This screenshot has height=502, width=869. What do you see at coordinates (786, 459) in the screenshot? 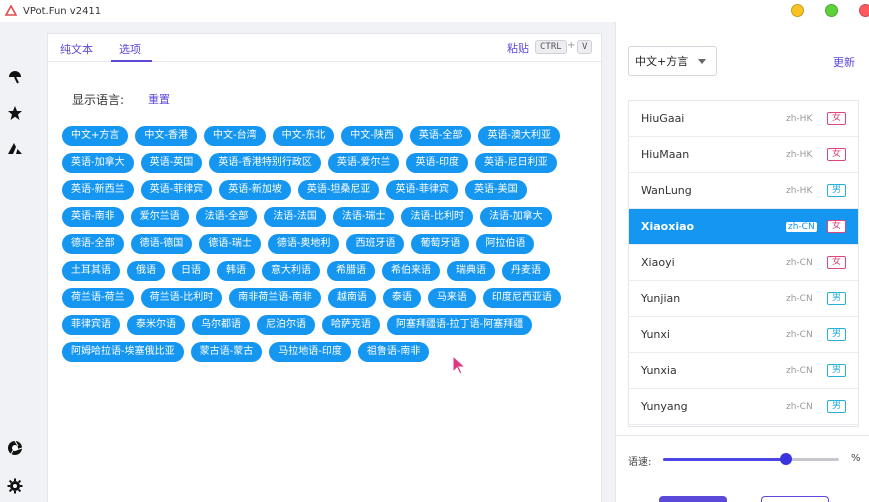
I see `speed-slider-thumb` at bounding box center [786, 459].